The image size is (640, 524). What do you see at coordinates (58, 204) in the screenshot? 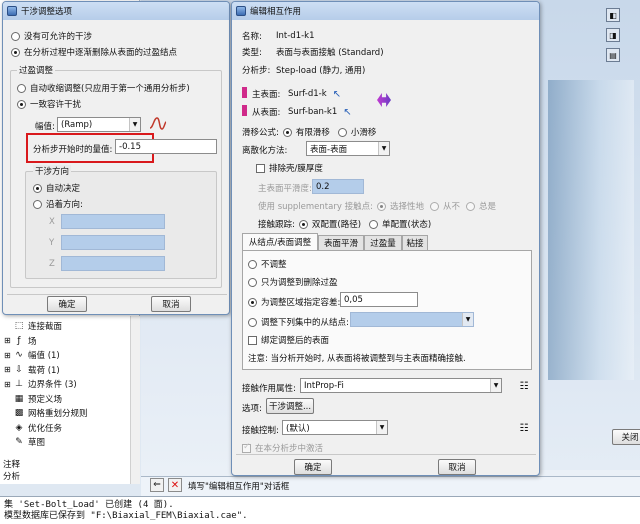
I see `direction-along: 沿着方向:` at bounding box center [58, 204].